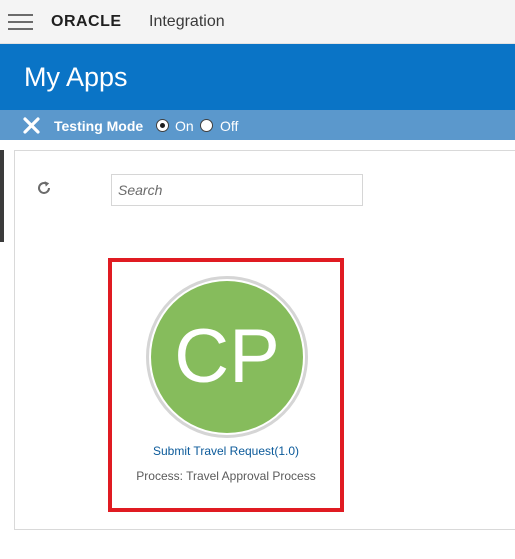 This screenshot has height=559, width=515. Describe the element at coordinates (257, 125) in the screenshot. I see `testing-mode-bar: Testing Mode On Off` at that location.